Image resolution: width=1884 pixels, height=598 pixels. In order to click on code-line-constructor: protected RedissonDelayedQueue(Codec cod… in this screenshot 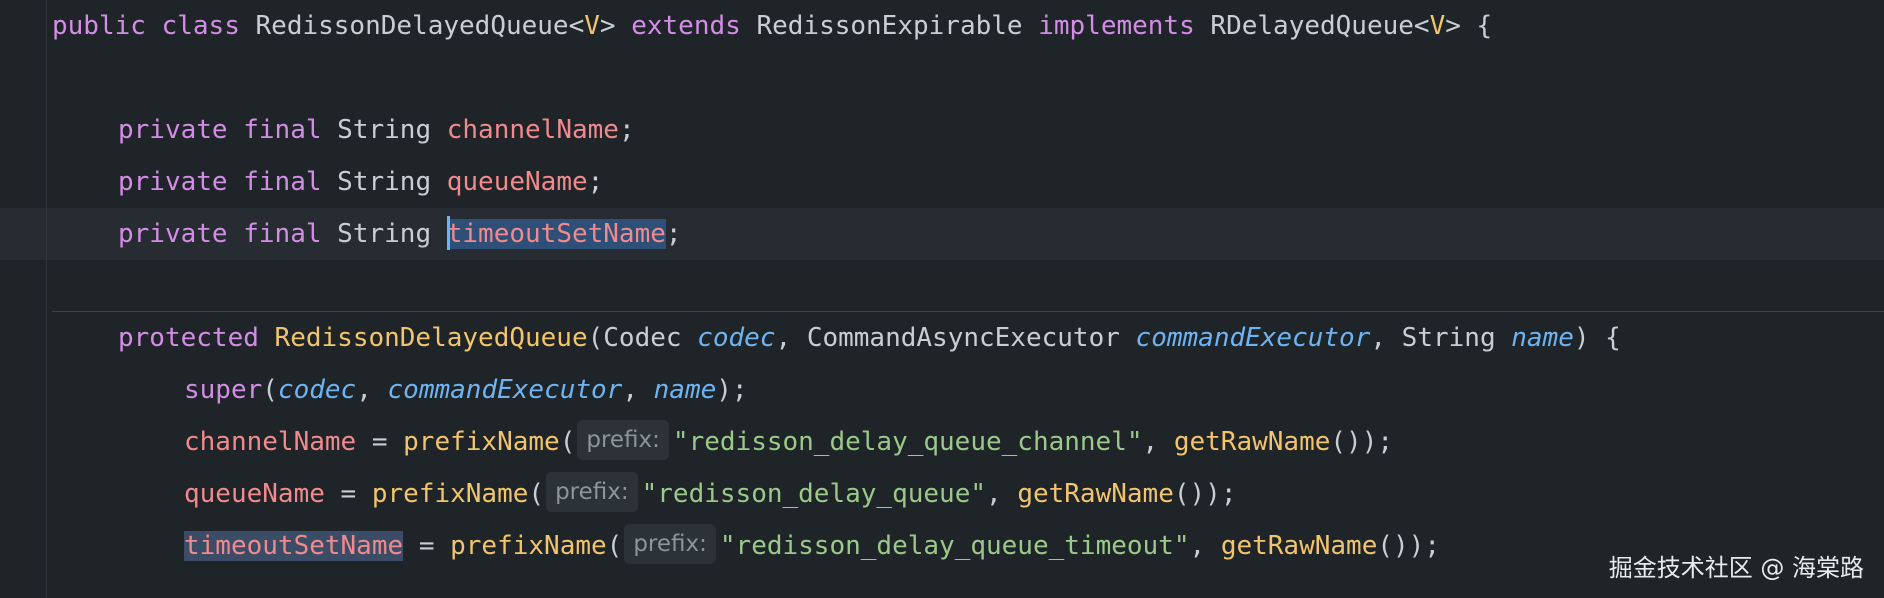, I will do `click(869, 338)`.